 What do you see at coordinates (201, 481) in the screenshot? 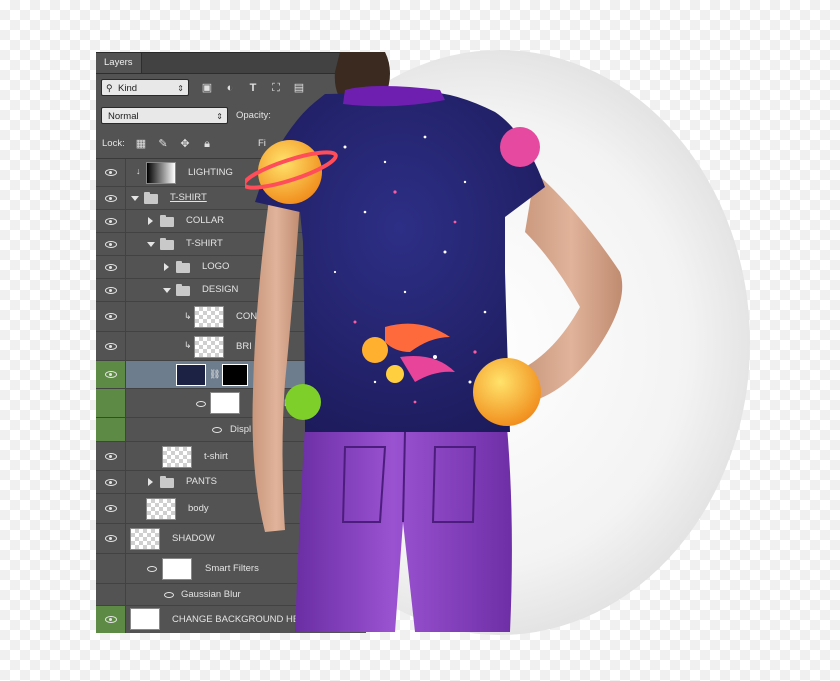
I see `layer-name: PANTS` at bounding box center [201, 481].